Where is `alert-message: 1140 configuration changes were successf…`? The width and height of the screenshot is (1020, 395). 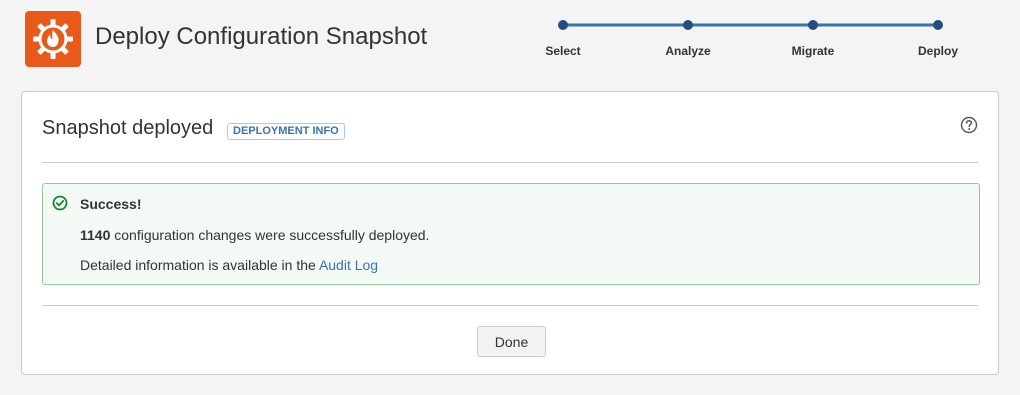 alert-message: 1140 configuration changes were successf… is located at coordinates (254, 235).